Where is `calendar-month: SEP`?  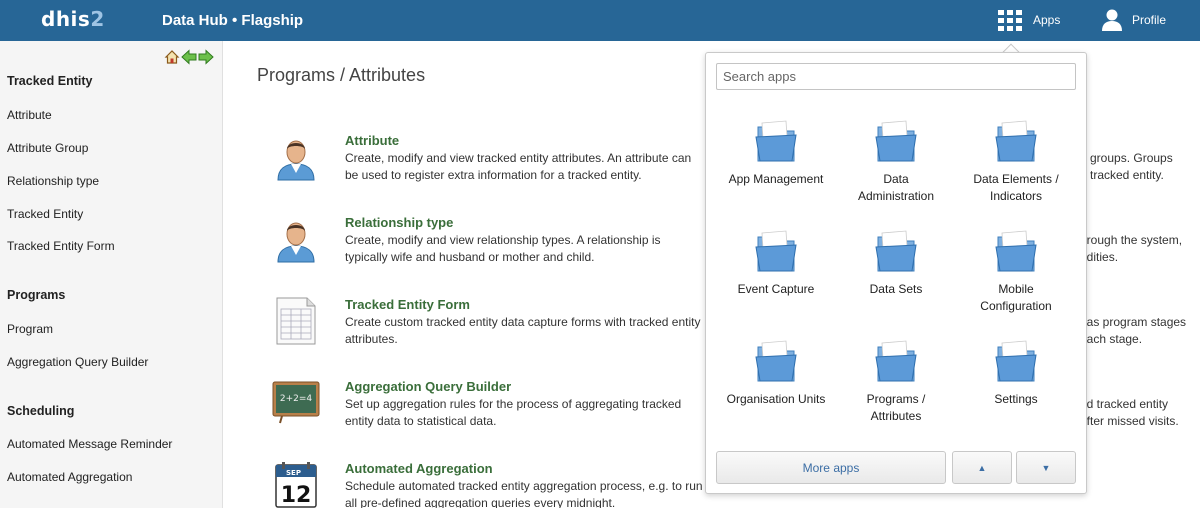
calendar-month: SEP is located at coordinates (293, 473).